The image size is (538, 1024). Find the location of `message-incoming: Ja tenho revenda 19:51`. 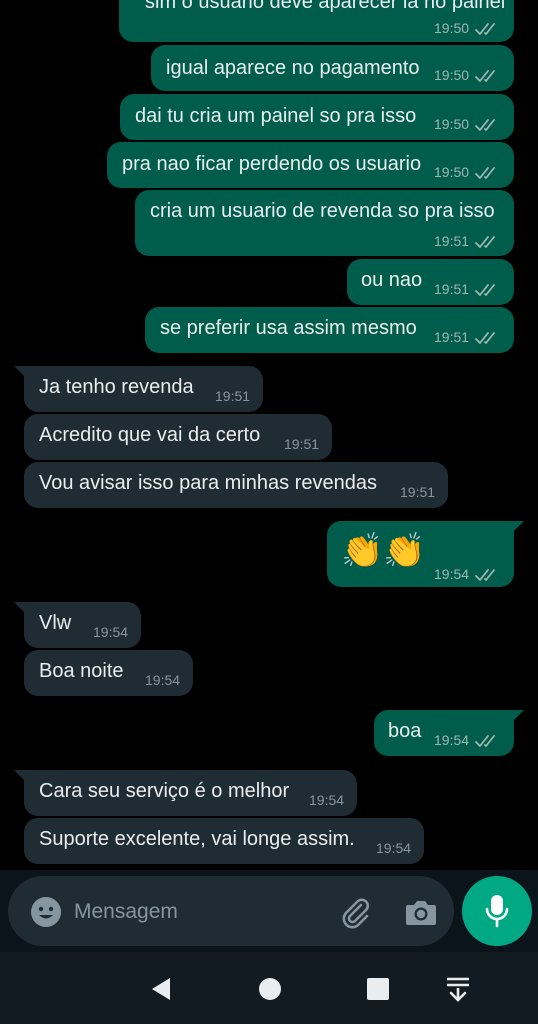

message-incoming: Ja tenho revenda 19:51 is located at coordinates (138, 389).